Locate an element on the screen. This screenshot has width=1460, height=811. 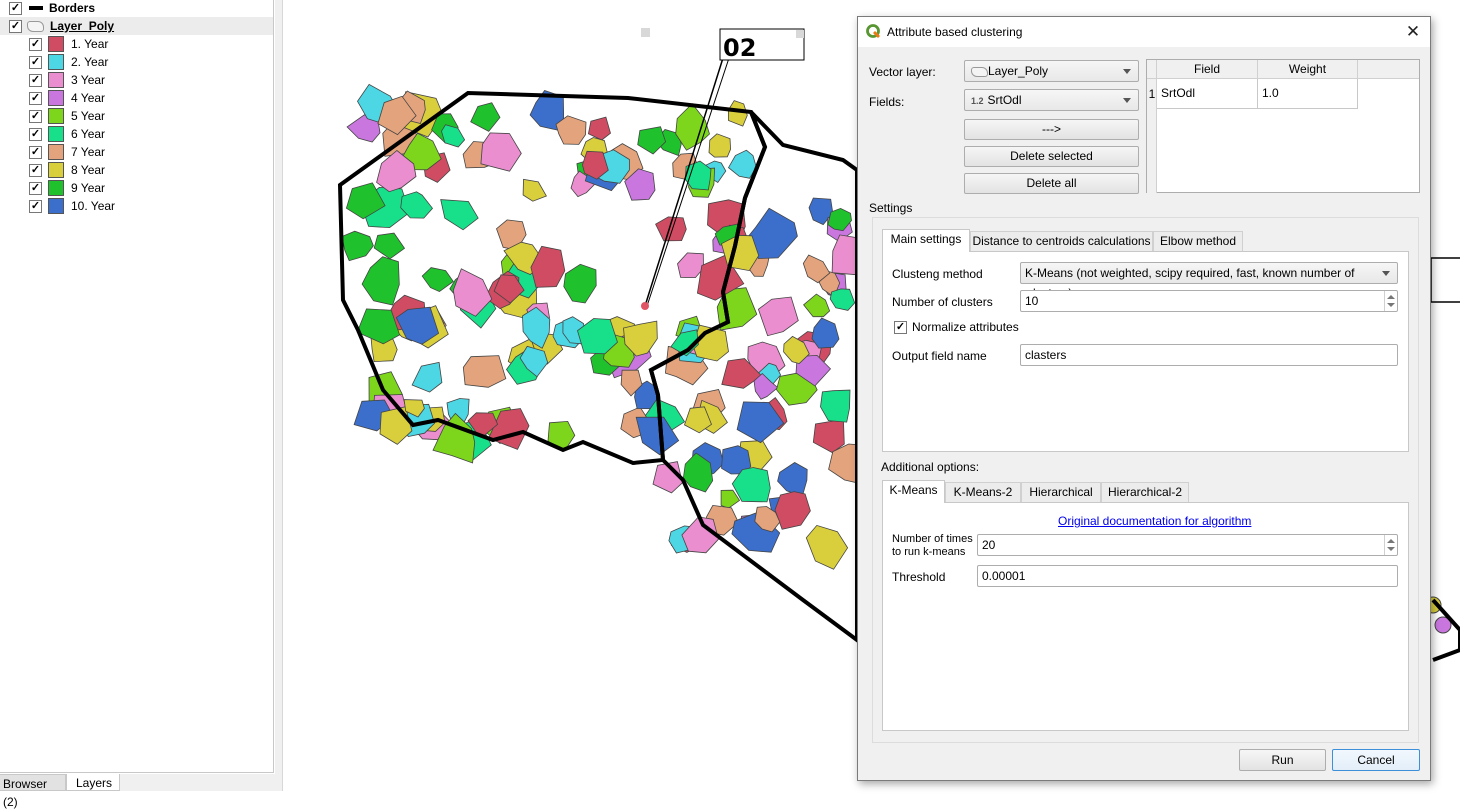
close-button: ✕ is located at coordinates (1413, 32).